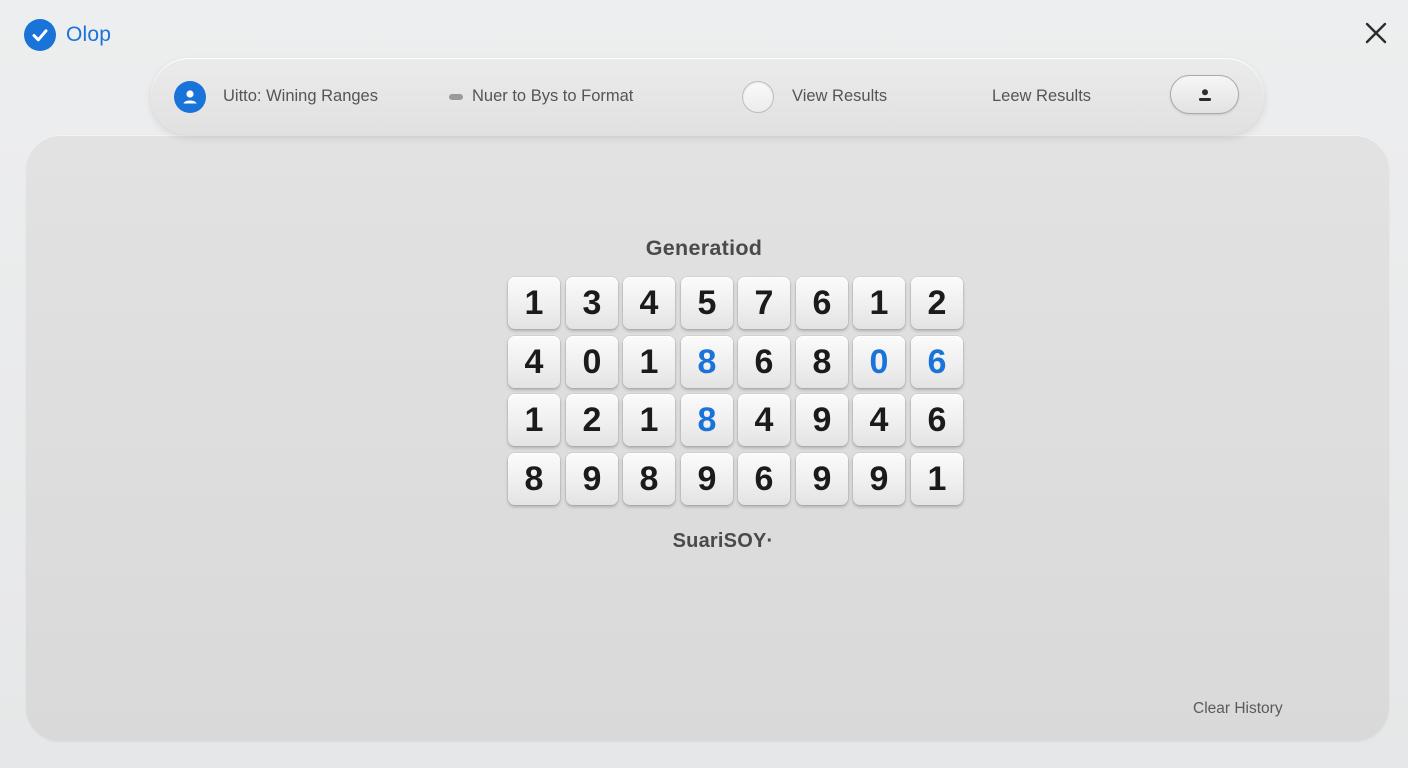 Image resolution: width=1408 pixels, height=768 pixels. I want to click on format-label: Nuer to Bys to Format, so click(553, 96).